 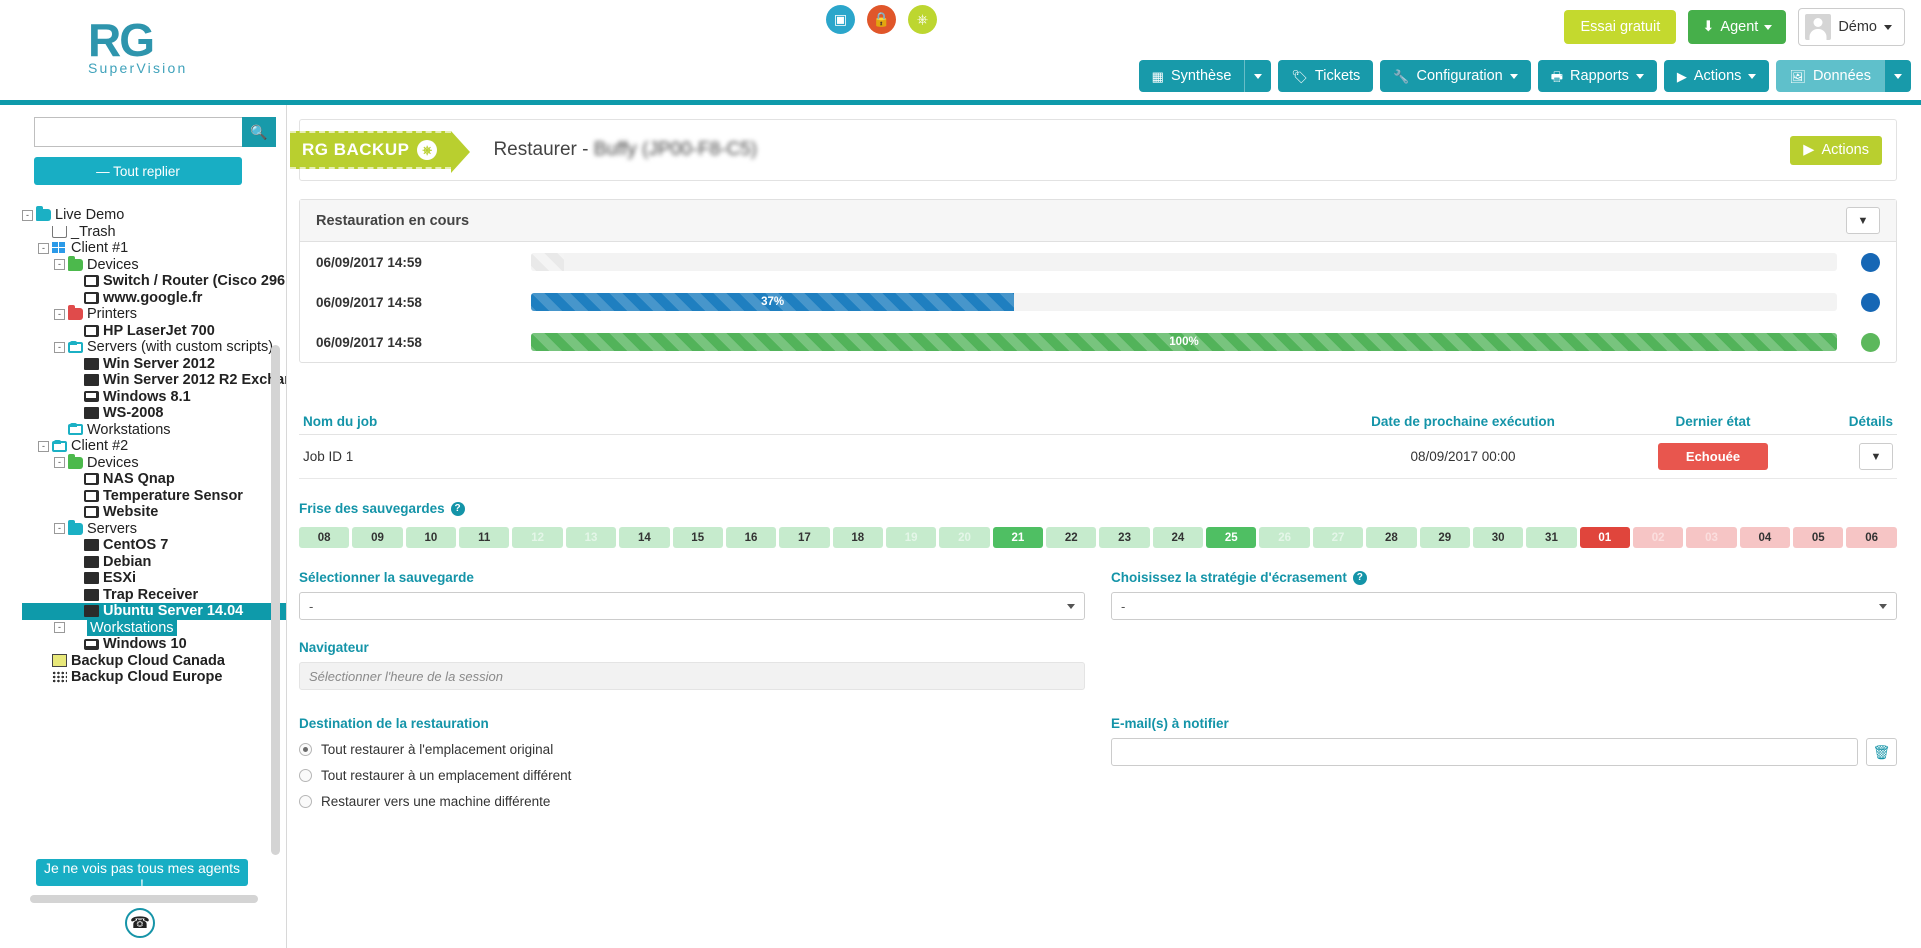 What do you see at coordinates (1338, 537) in the screenshot?
I see `timeline-day: 27` at bounding box center [1338, 537].